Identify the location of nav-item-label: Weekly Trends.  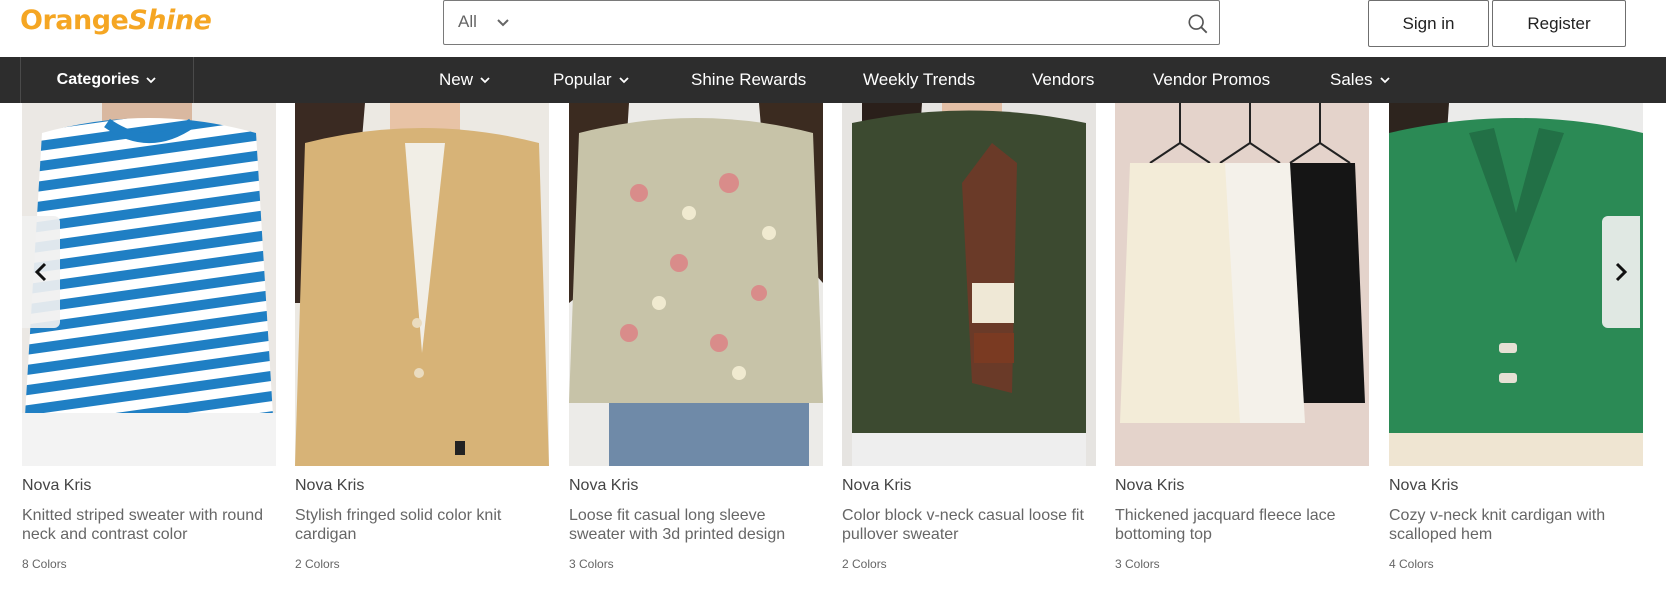
(919, 79).